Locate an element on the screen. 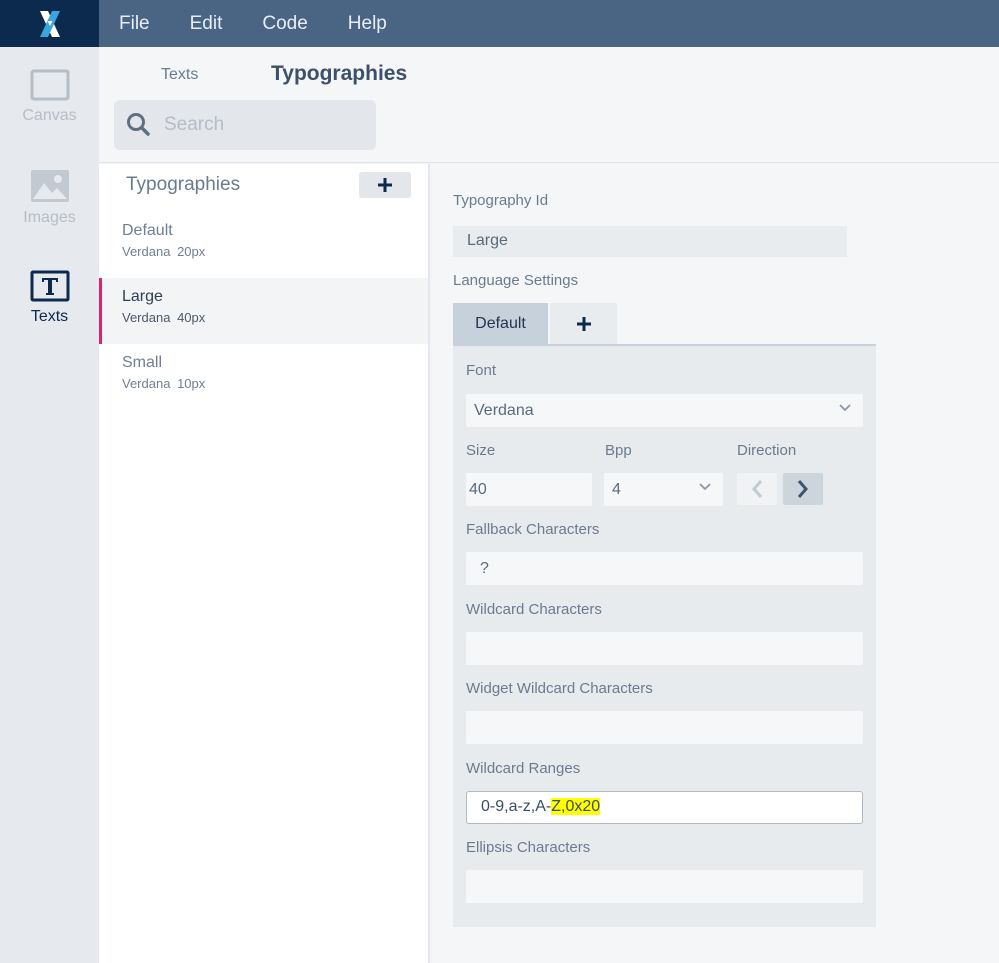 The width and height of the screenshot is (999, 963). bpp-label: Bpp is located at coordinates (618, 450).